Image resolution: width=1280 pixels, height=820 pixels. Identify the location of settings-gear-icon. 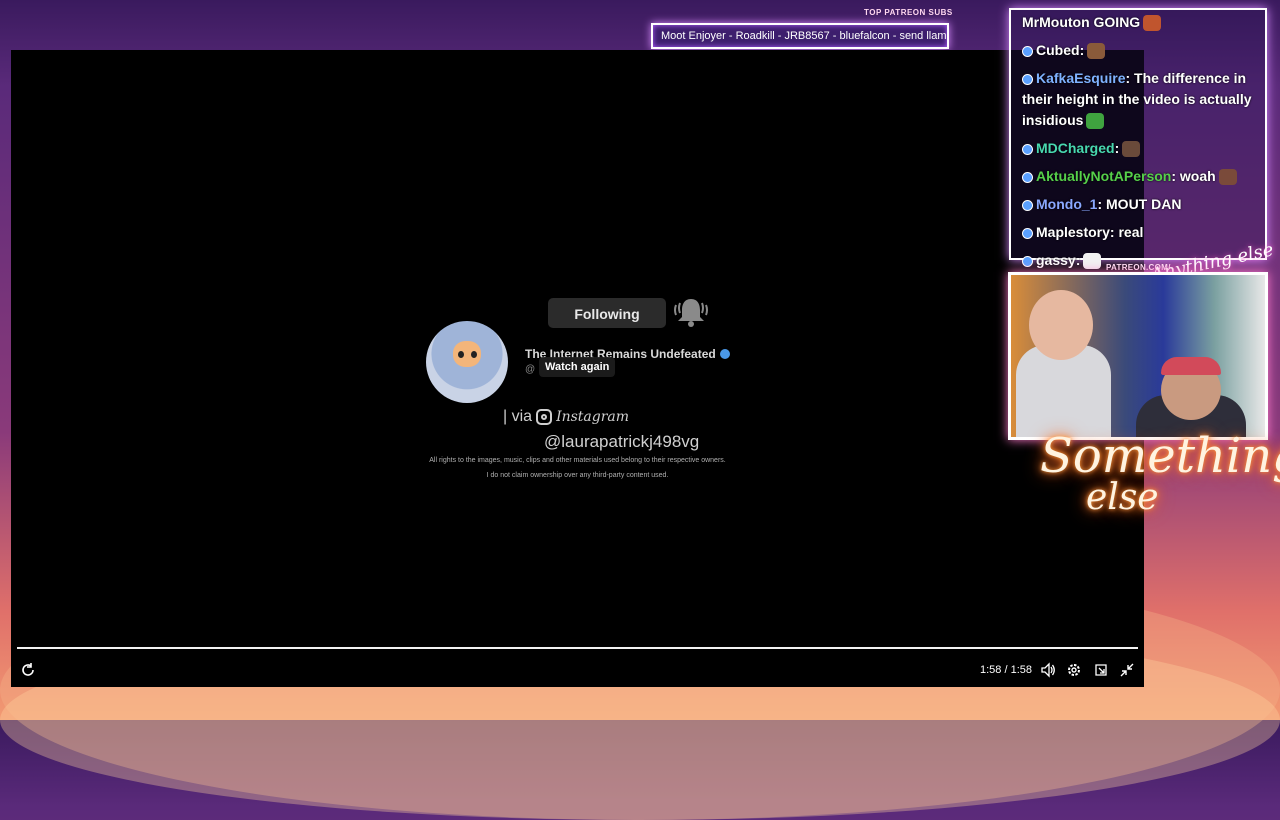
(1074, 670).